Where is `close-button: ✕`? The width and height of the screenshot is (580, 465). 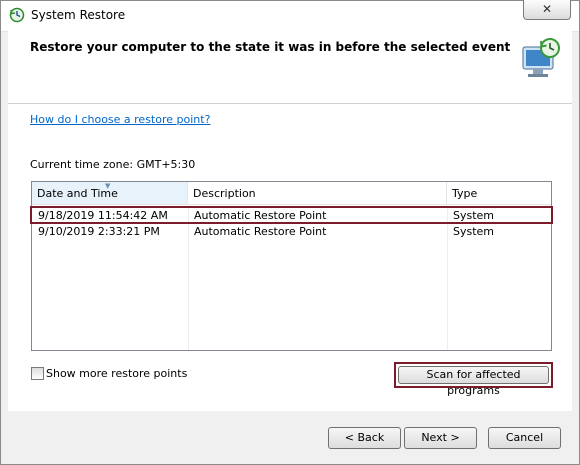
close-button: ✕ is located at coordinates (547, 10).